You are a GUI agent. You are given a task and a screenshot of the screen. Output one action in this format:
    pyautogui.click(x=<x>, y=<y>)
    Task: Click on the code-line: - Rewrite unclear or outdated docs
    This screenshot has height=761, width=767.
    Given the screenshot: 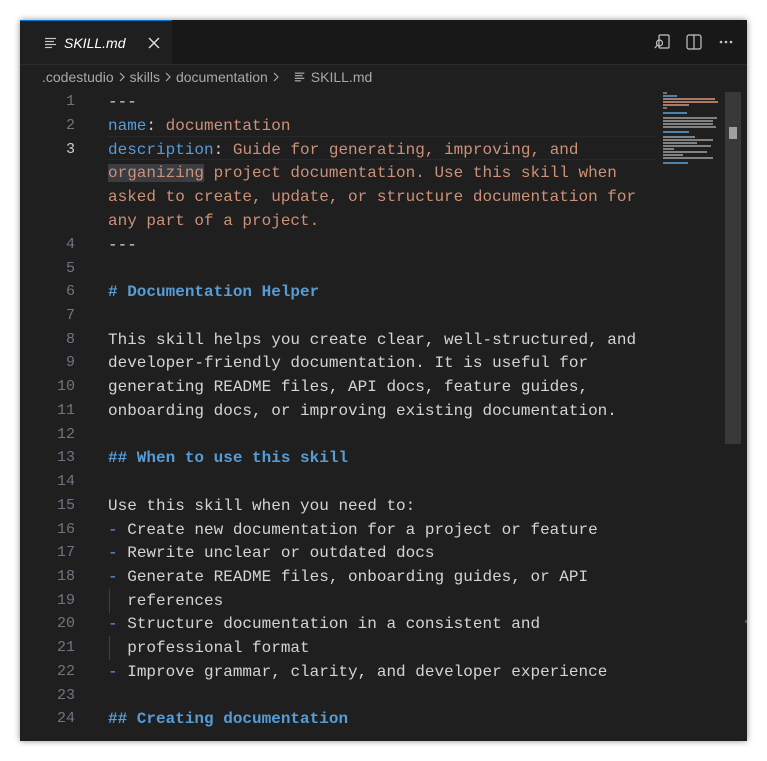 What is the action you would take?
    pyautogui.click(x=271, y=553)
    